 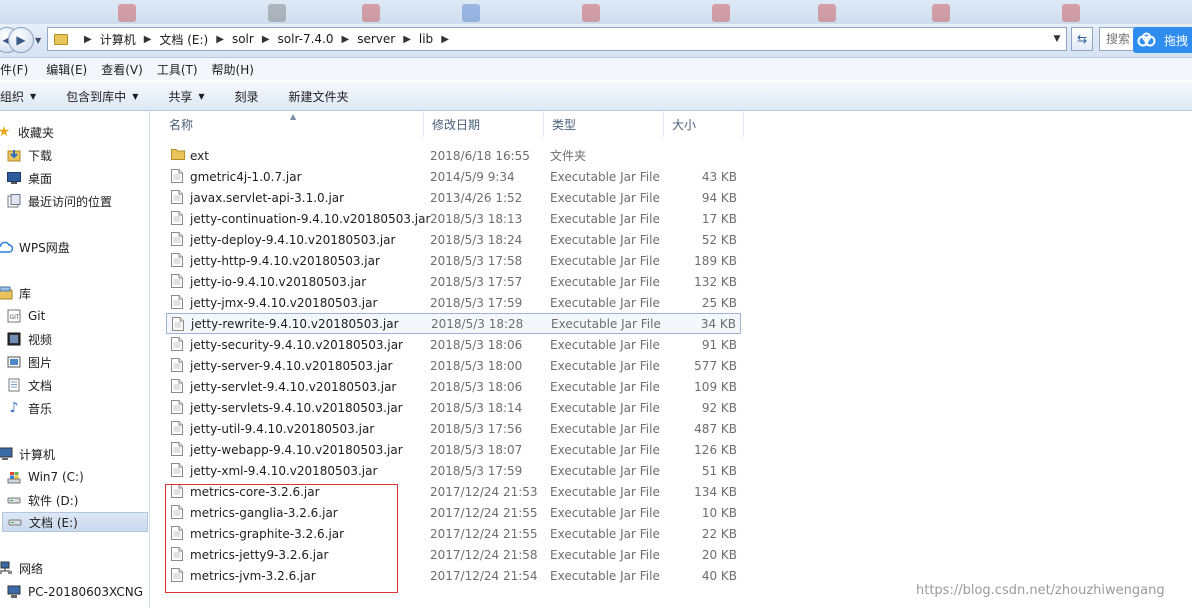 I want to click on nav-wps-label: WPS网盘, so click(x=44, y=247).